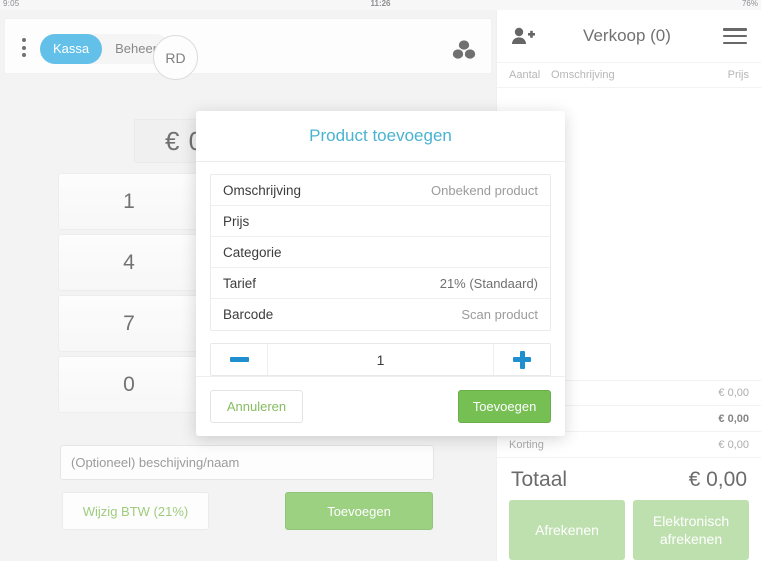 Image resolution: width=761 pixels, height=561 pixels. What do you see at coordinates (11, 4) in the screenshot?
I see `os-status-left: 9:05` at bounding box center [11, 4].